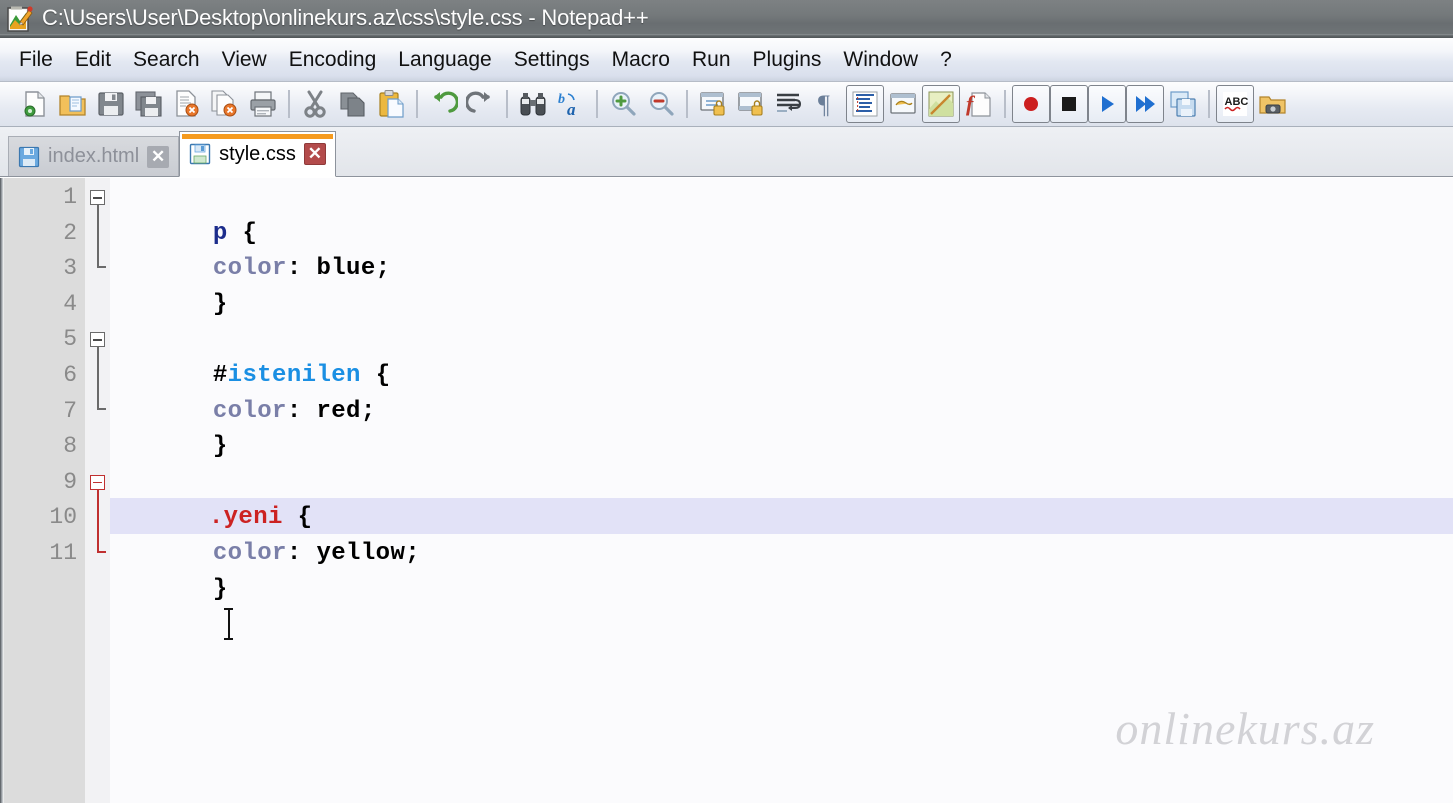  What do you see at coordinates (19, 19) in the screenshot?
I see `notepad-plus-plus-icon` at bounding box center [19, 19].